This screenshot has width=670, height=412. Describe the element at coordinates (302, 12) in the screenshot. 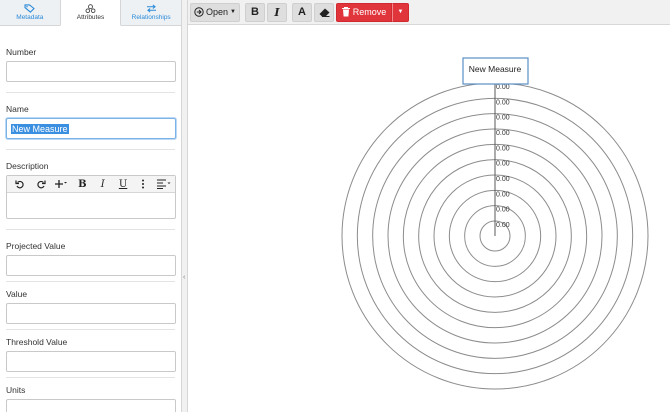

I see `text-color-button: A` at that location.